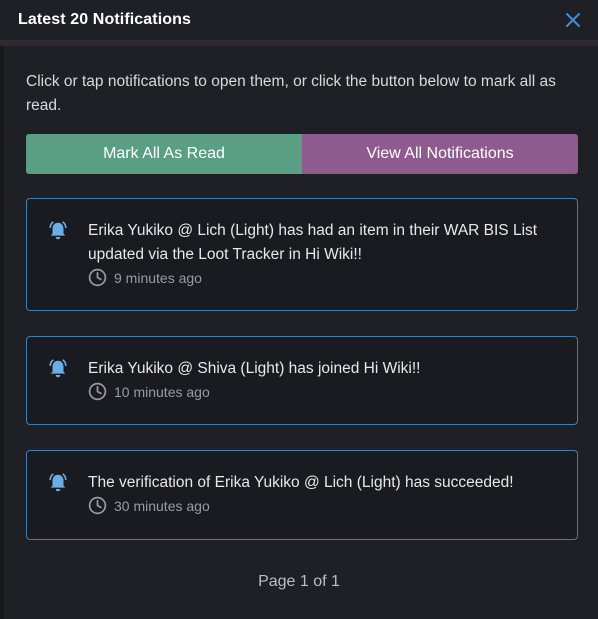 The height and width of the screenshot is (619, 598). What do you see at coordinates (2, 332) in the screenshot?
I see `left-gutter` at bounding box center [2, 332].